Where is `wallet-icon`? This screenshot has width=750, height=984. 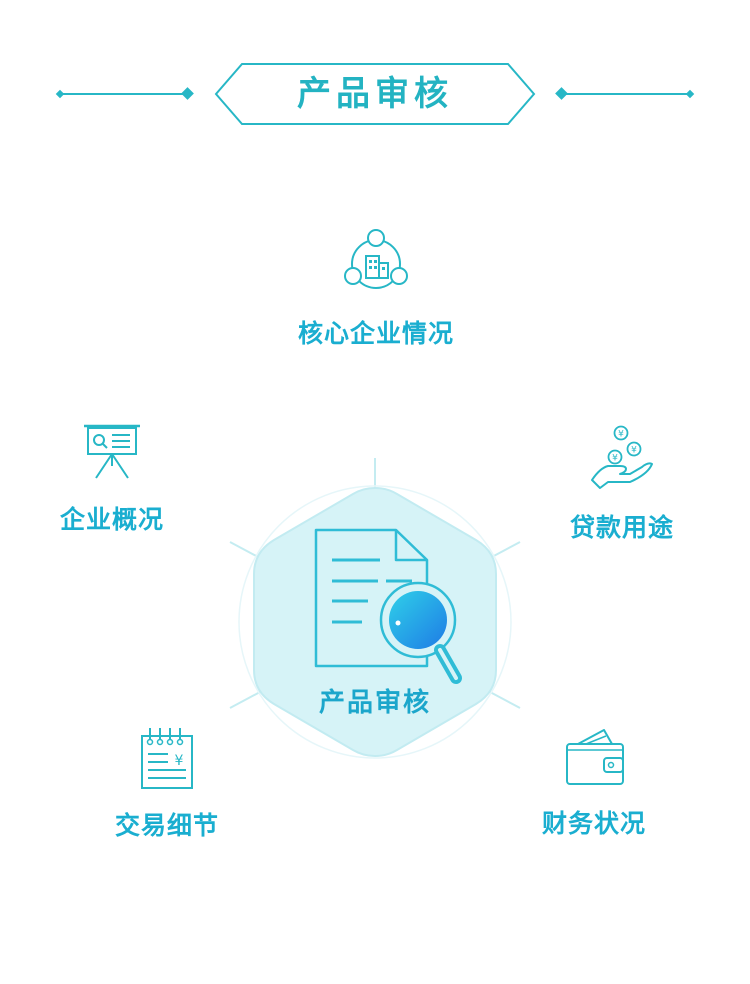 wallet-icon is located at coordinates (595, 757).